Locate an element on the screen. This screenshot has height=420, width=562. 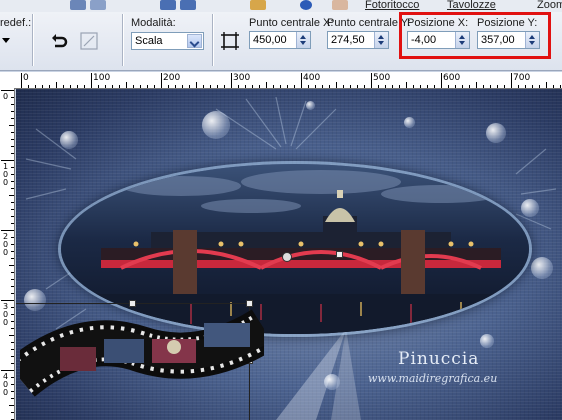
menu-zoom: Zoom is located at coordinates (549, 5).